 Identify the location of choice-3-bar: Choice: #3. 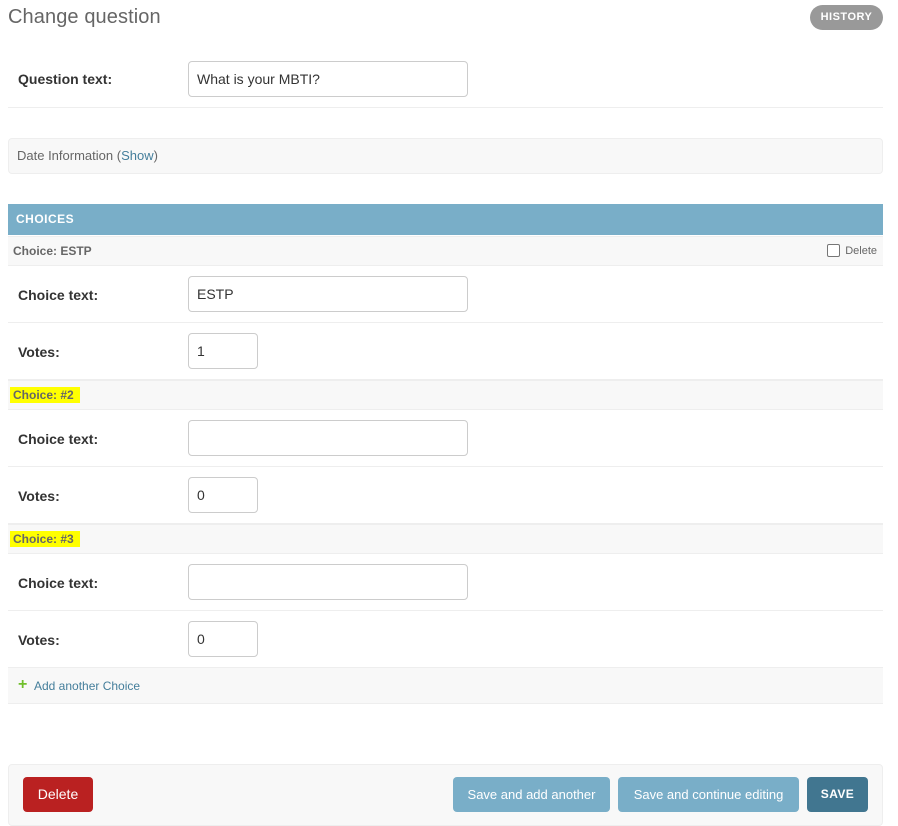
(445, 539).